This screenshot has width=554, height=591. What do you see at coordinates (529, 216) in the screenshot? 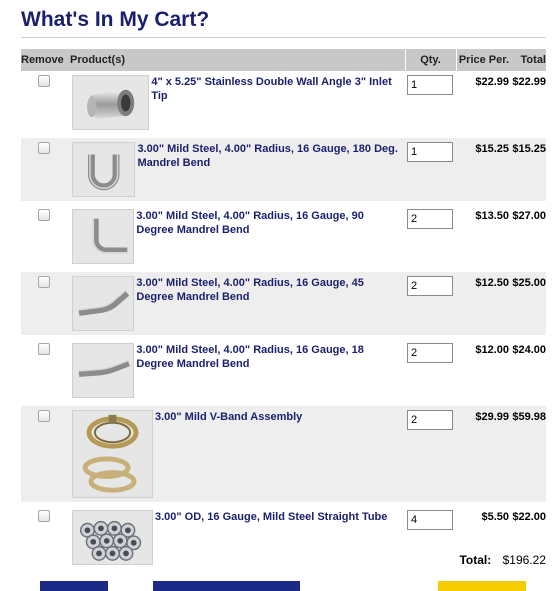
I see `line-total-value: $27.00` at bounding box center [529, 216].